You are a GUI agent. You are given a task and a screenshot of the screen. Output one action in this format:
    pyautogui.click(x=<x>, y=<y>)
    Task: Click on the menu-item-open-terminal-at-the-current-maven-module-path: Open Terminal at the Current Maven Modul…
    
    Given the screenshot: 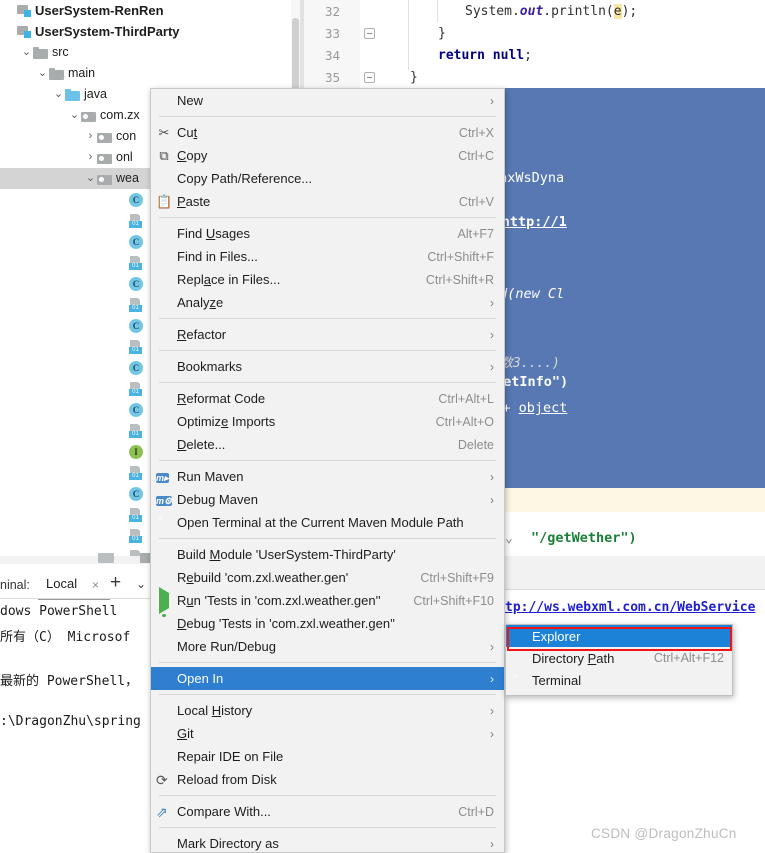 What is the action you would take?
    pyautogui.click(x=327, y=522)
    